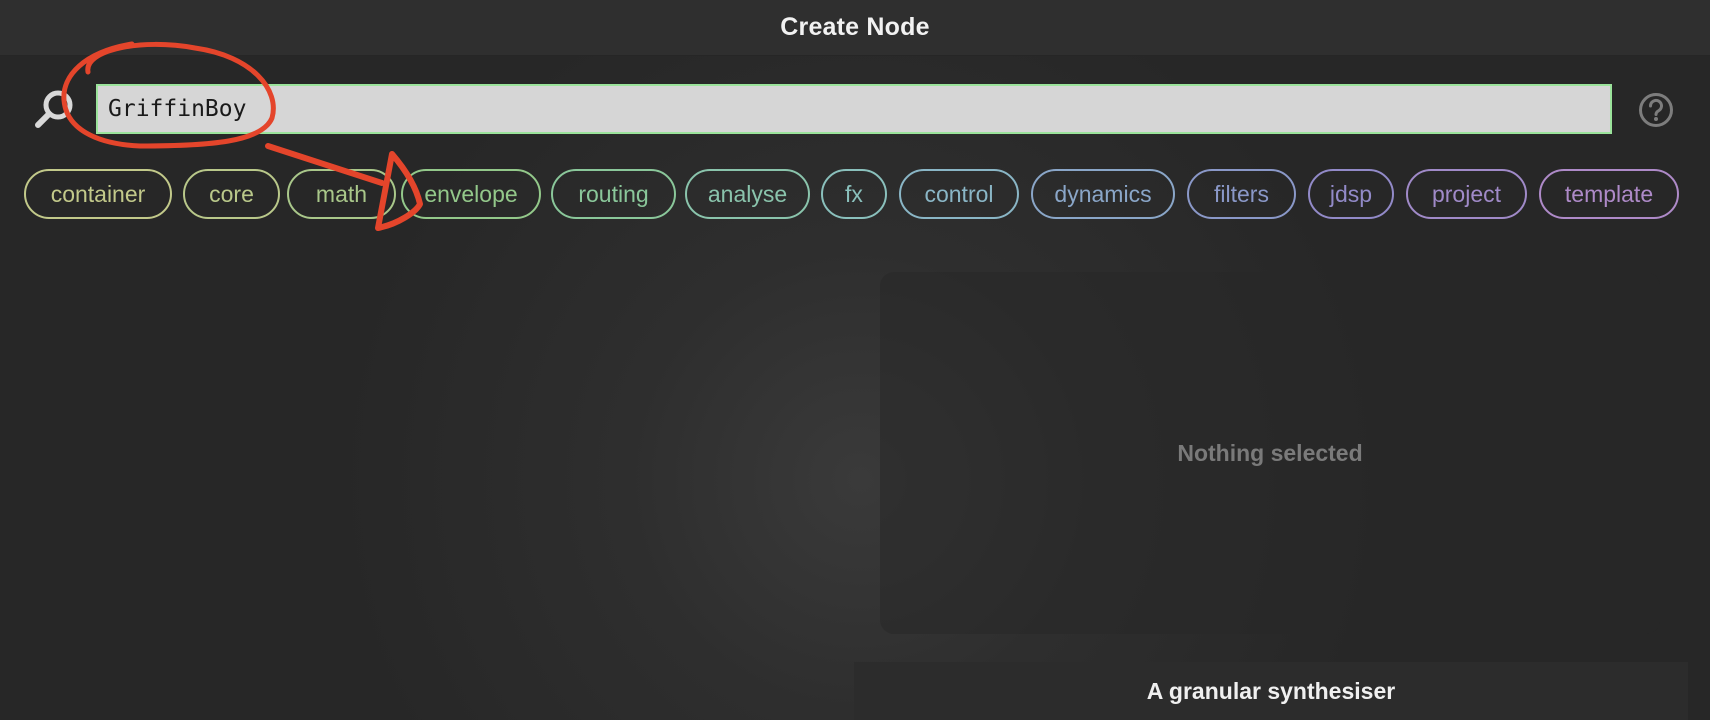 The image size is (1710, 720). I want to click on tag-math: math, so click(341, 194).